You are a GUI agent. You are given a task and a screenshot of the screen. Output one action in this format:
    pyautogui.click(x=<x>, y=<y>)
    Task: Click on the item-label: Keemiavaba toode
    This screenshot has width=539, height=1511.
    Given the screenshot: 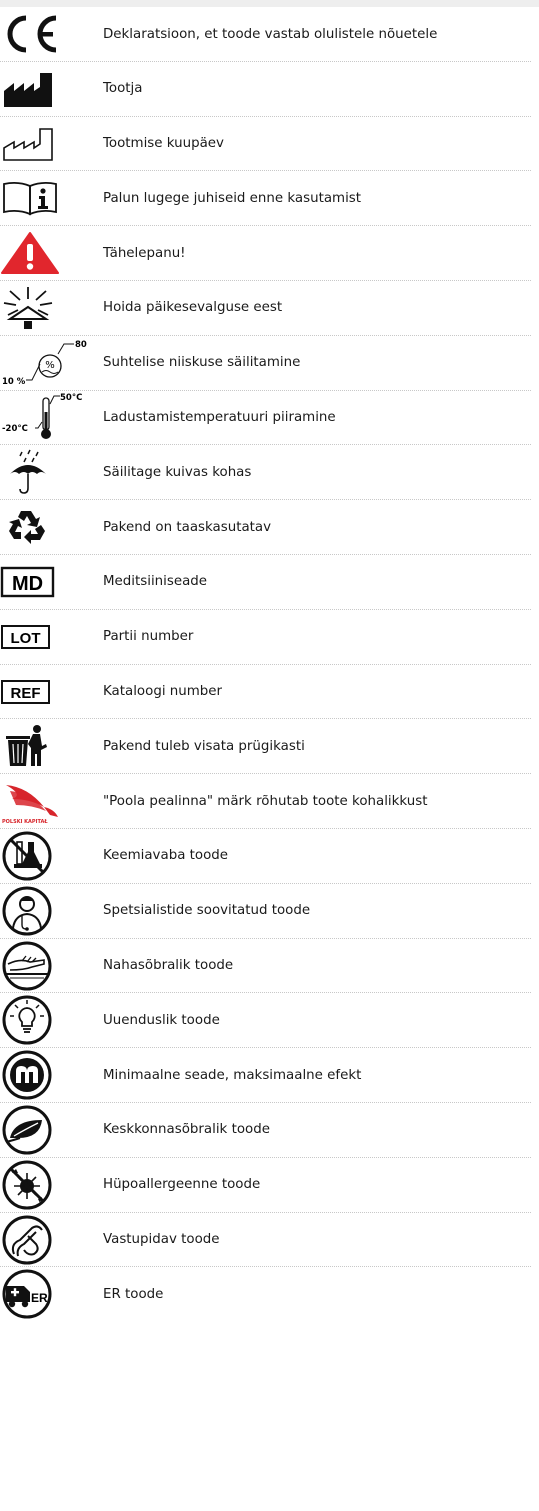 What is the action you would take?
    pyautogui.click(x=166, y=856)
    